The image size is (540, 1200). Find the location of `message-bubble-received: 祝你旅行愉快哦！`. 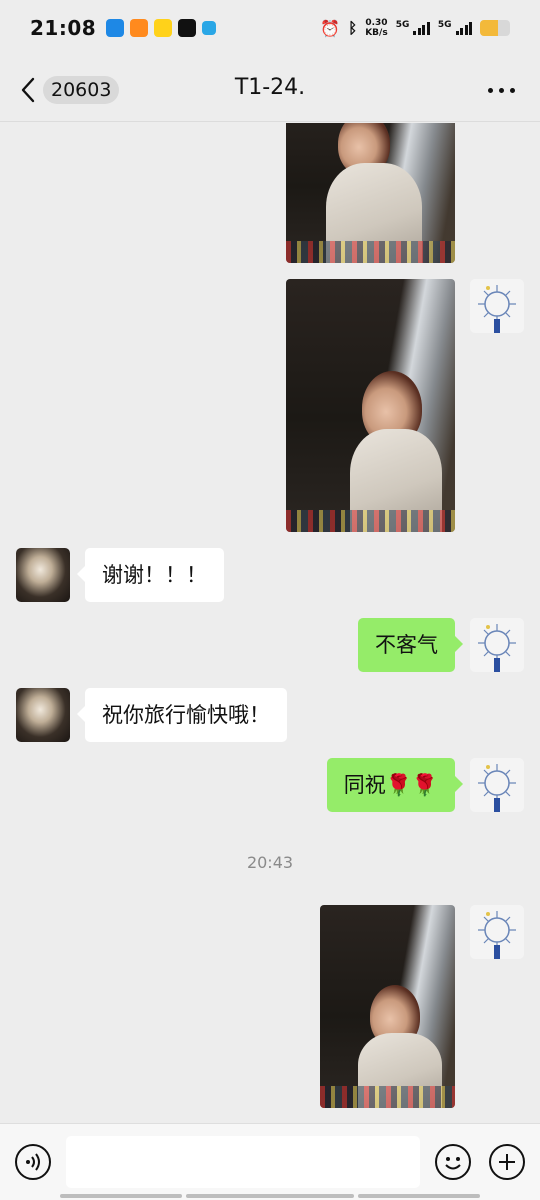

message-bubble-received: 祝你旅行愉快哦！ is located at coordinates (182, 715).